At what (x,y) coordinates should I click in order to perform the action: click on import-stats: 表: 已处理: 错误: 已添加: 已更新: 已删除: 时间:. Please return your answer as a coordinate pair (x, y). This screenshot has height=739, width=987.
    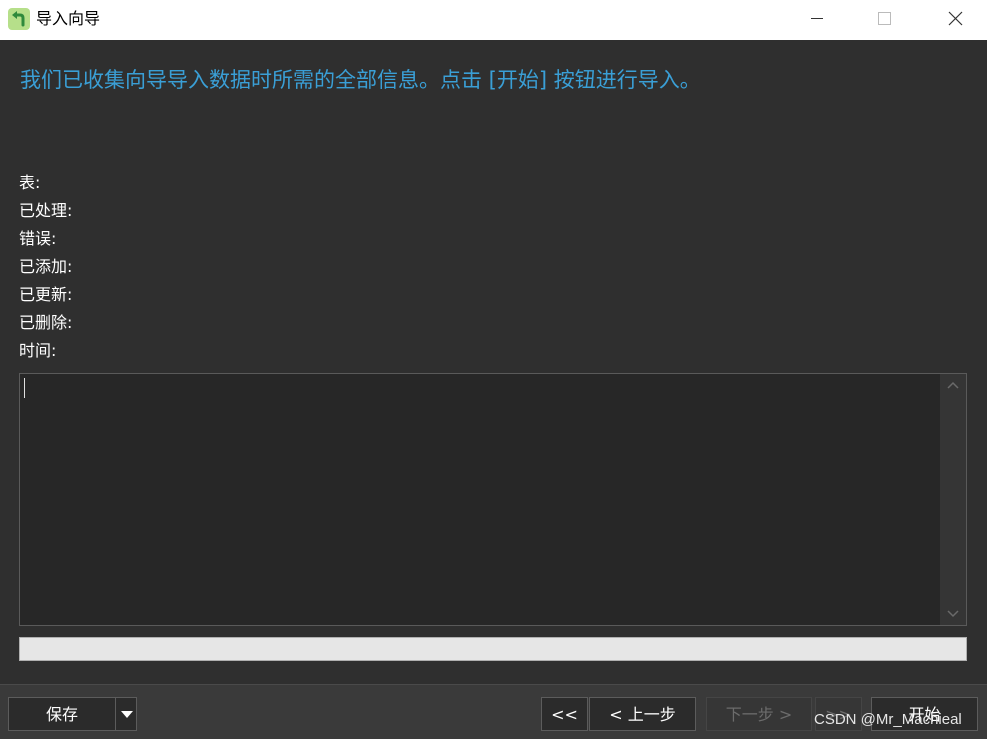
    Looking at the image, I should click on (45, 269).